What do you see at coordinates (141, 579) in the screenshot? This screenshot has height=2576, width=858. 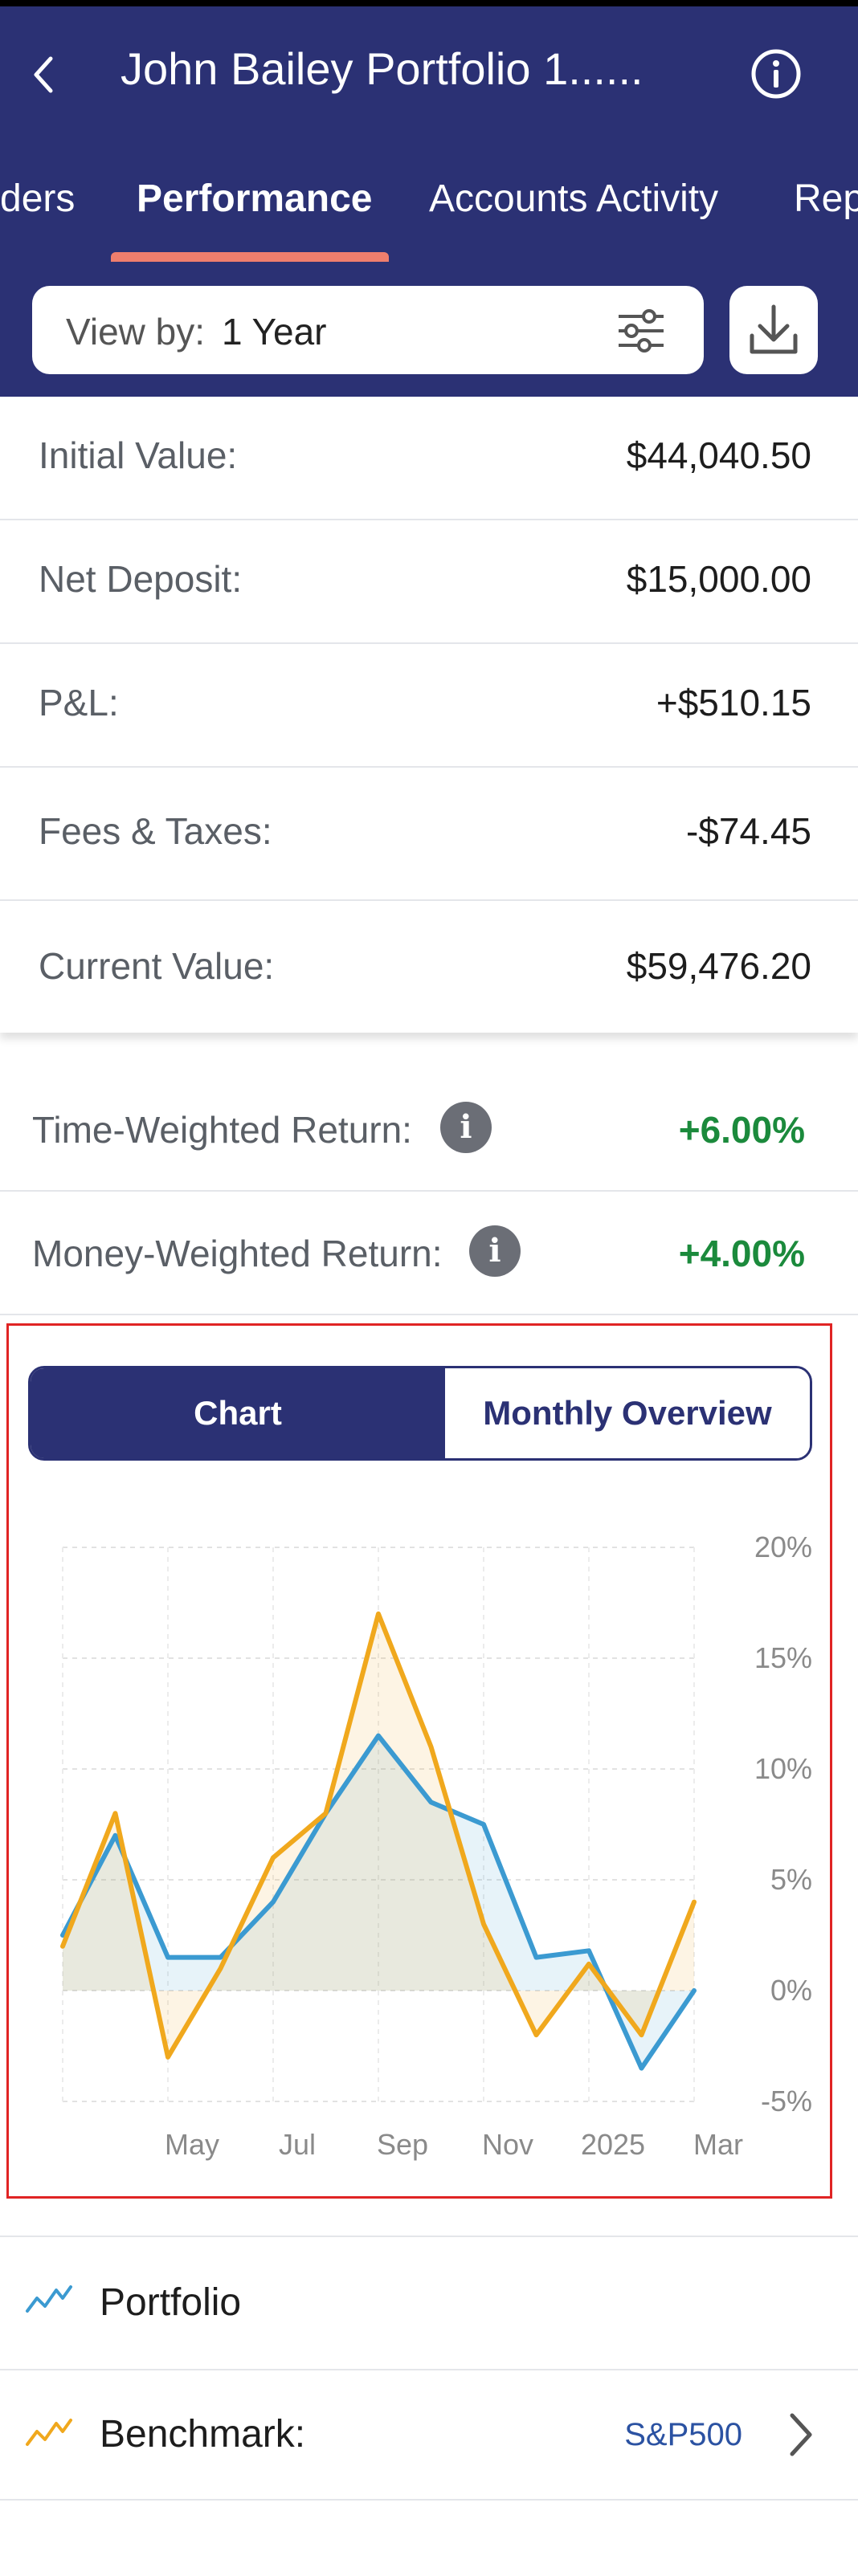 I see `summary-label: Net Deposit:` at bounding box center [141, 579].